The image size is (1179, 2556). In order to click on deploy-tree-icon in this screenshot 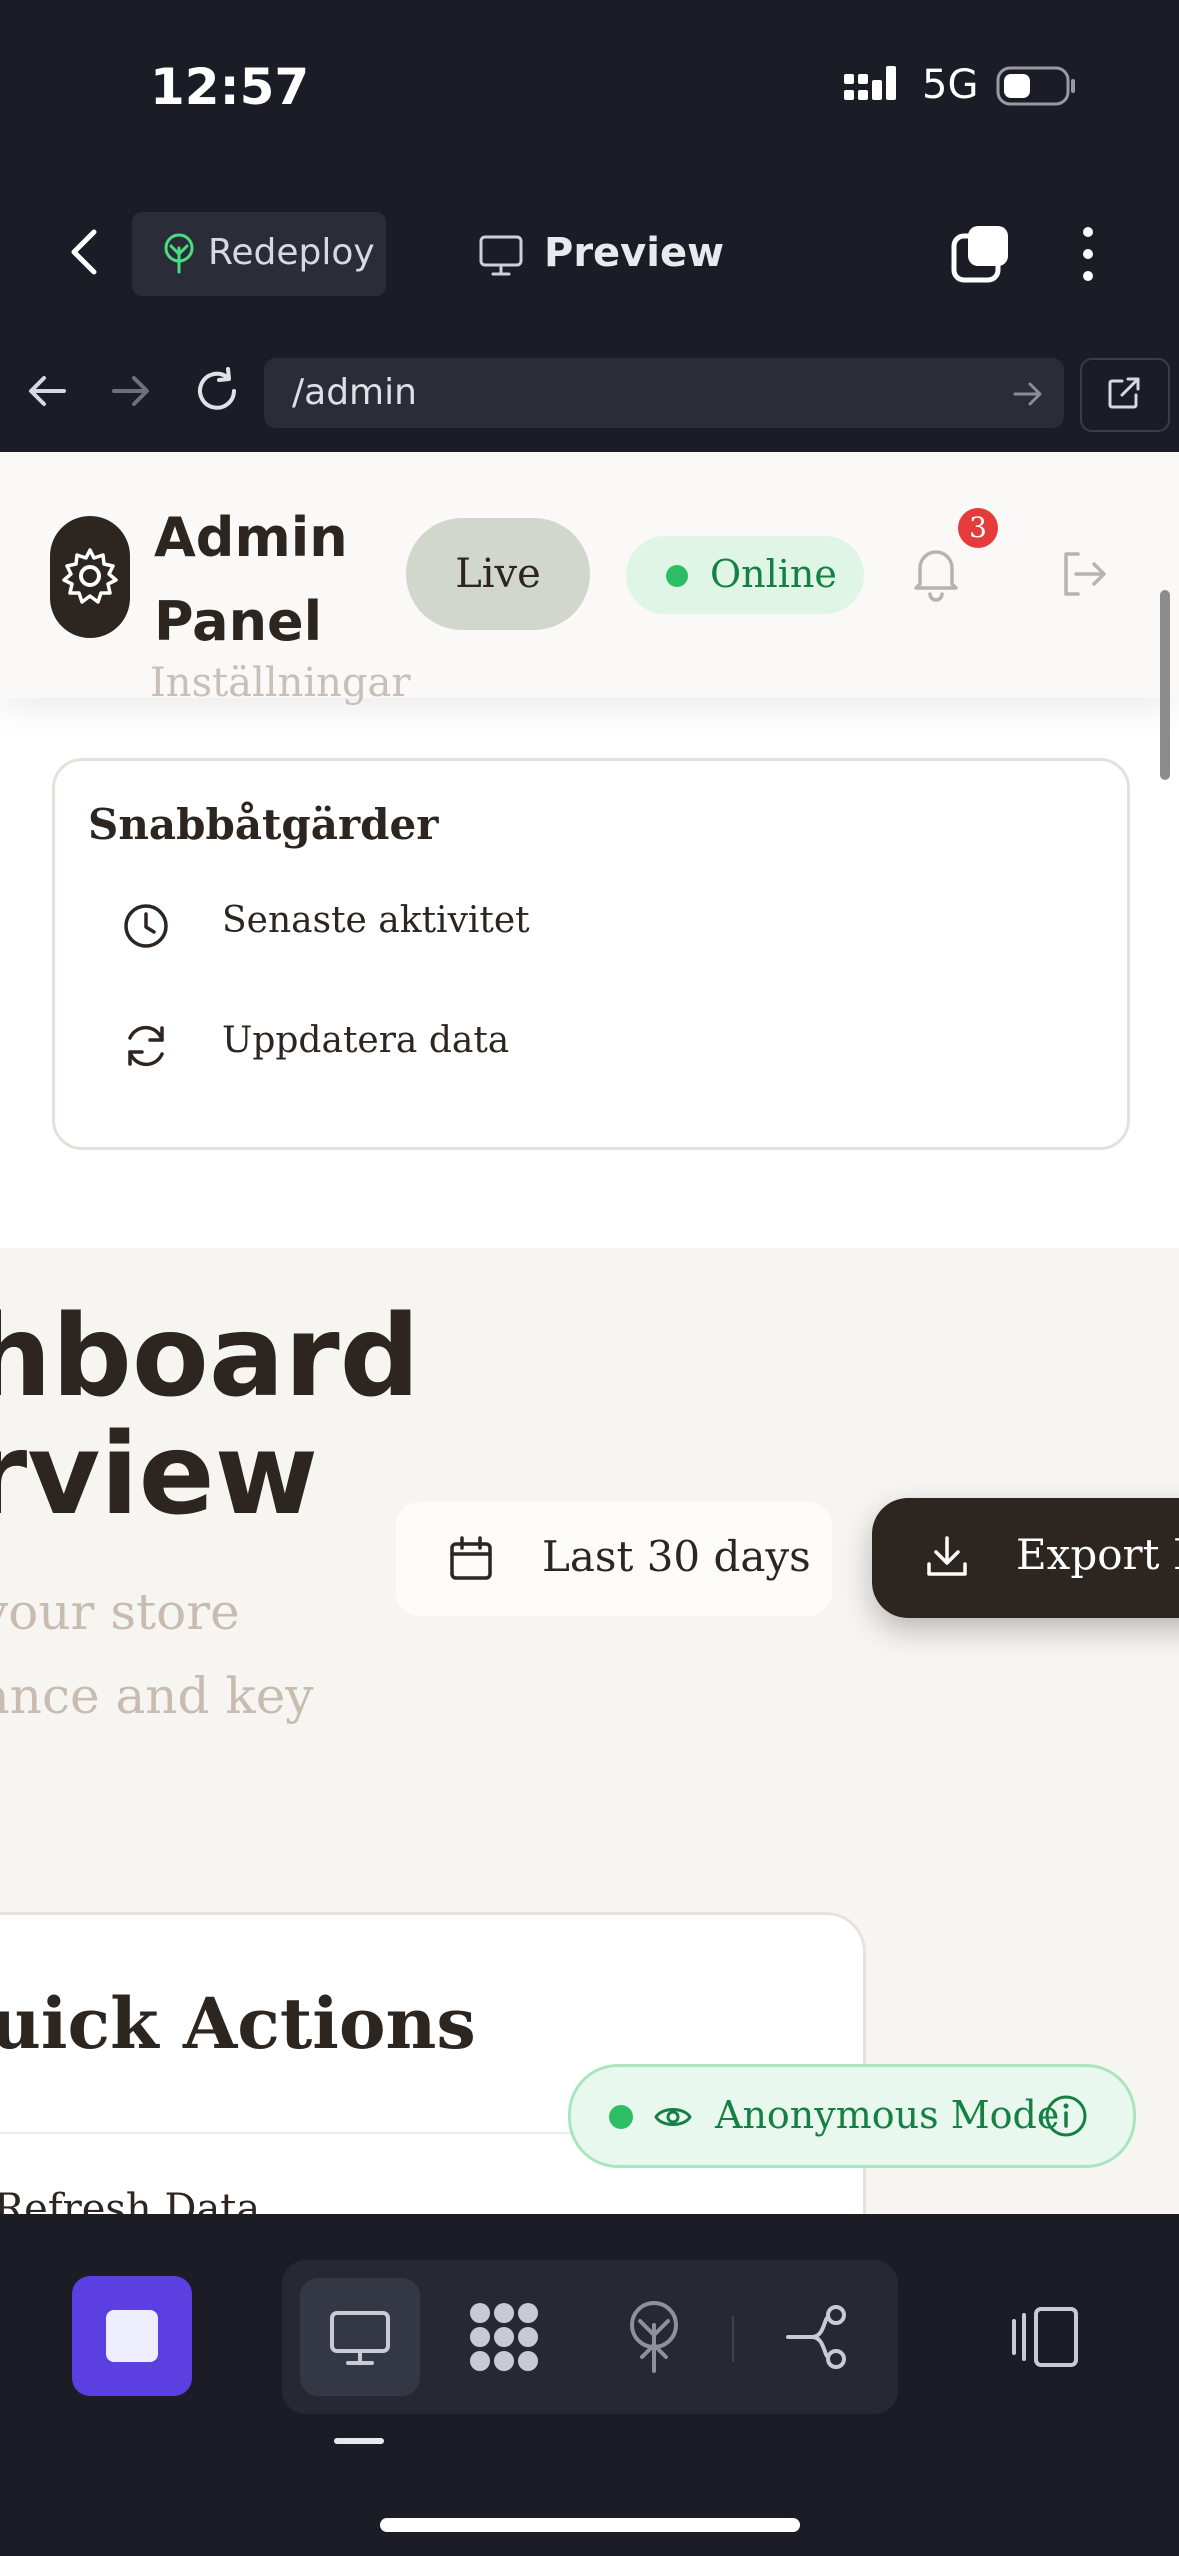, I will do `click(179, 253)`.